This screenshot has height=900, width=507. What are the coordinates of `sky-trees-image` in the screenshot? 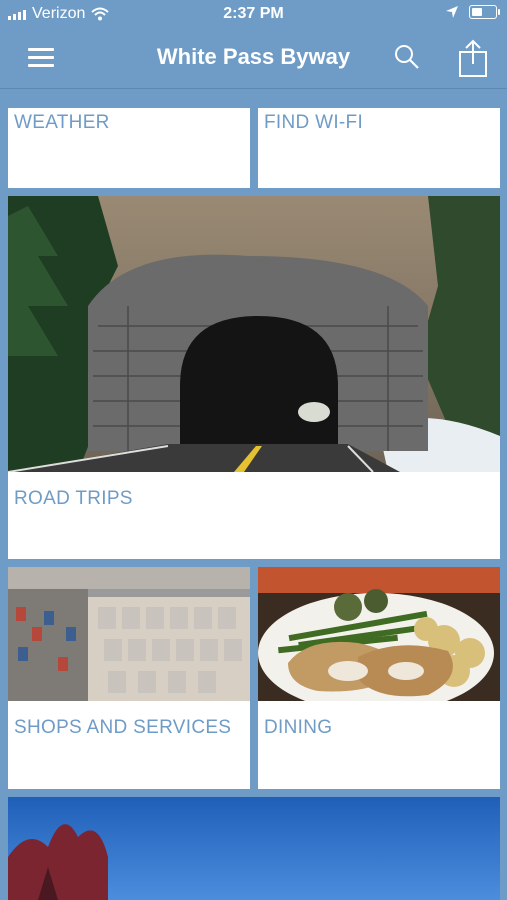 It's located at (254, 848).